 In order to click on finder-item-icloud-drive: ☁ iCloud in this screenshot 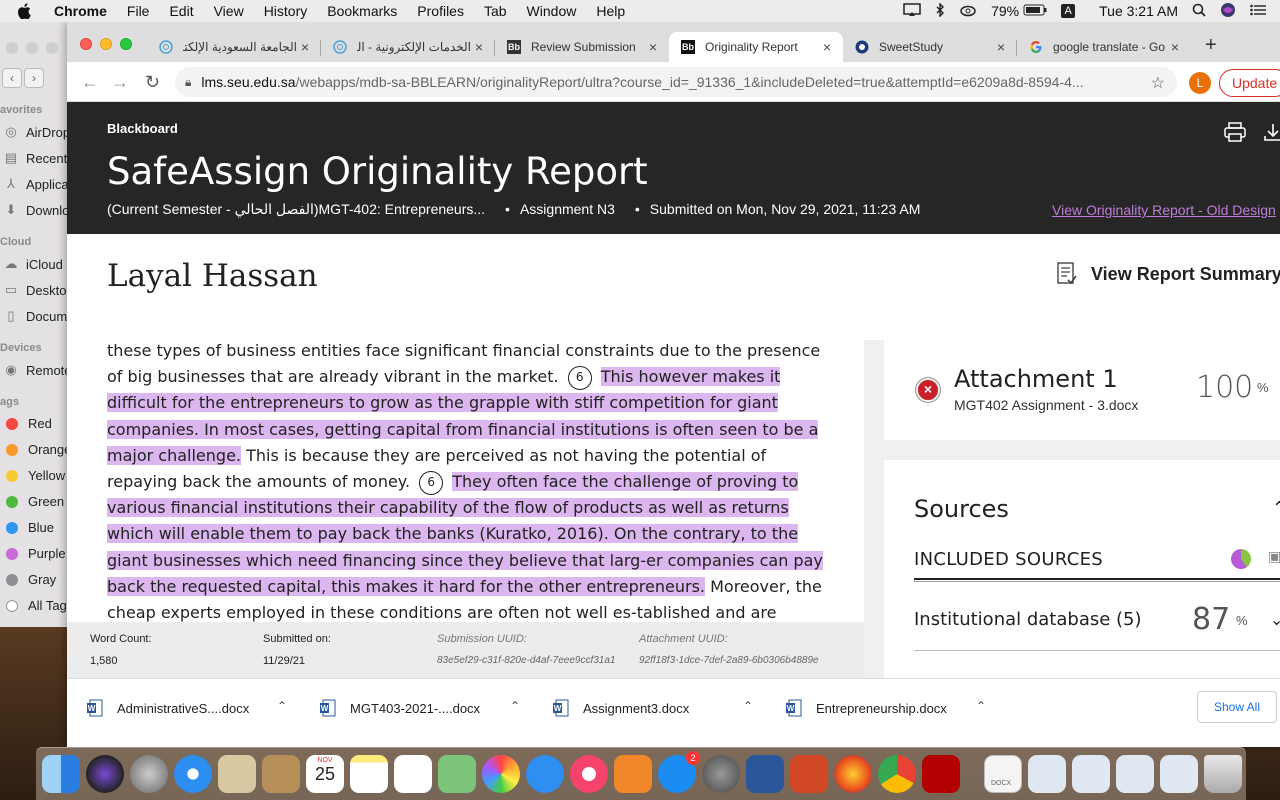, I will do `click(32, 264)`.